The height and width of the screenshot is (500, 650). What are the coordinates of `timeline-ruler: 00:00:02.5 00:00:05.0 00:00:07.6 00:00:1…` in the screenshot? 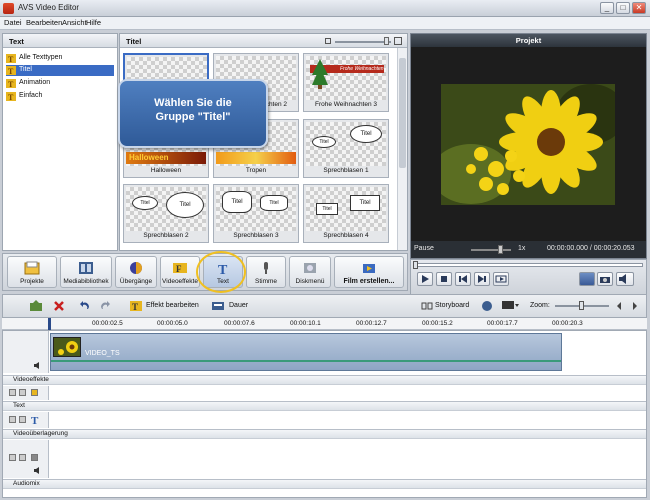 It's located at (324, 324).